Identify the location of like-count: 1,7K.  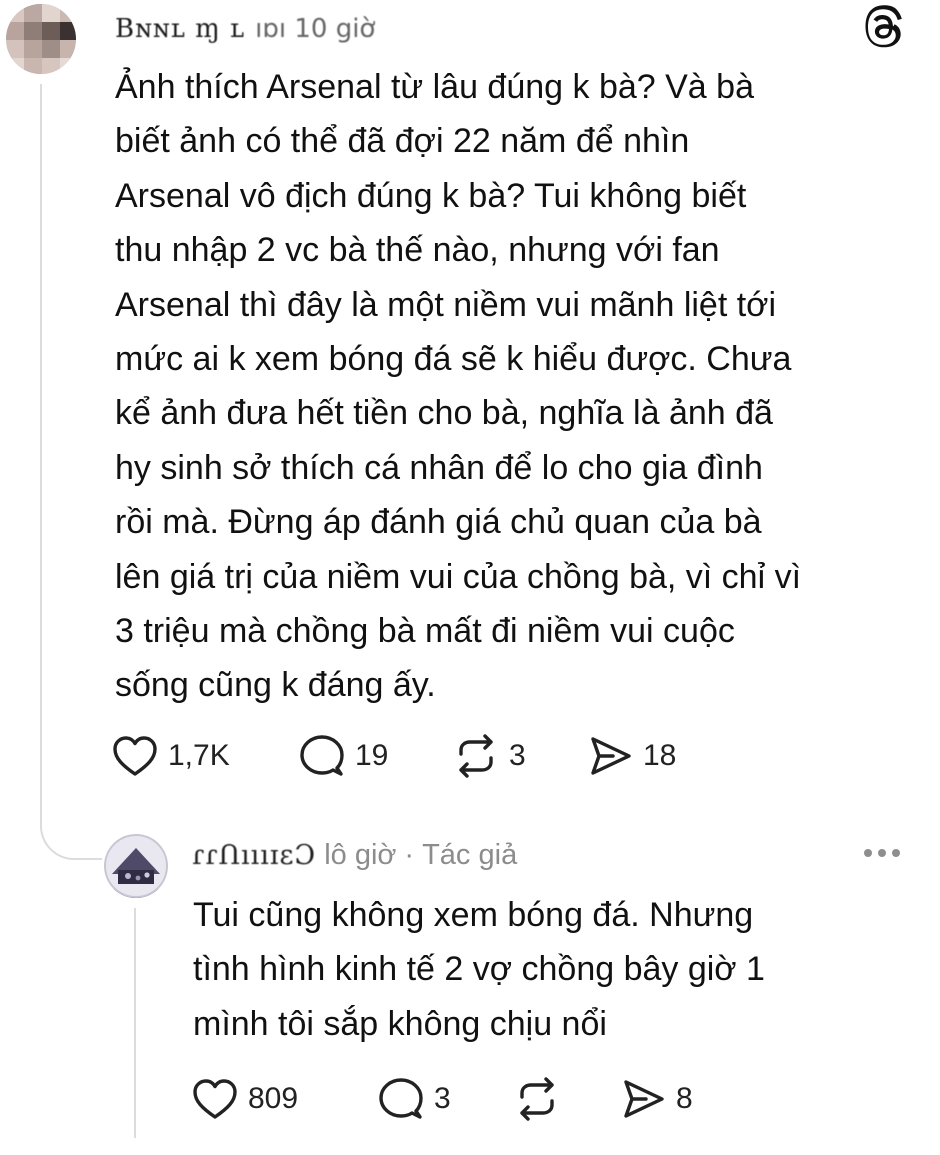
(199, 755).